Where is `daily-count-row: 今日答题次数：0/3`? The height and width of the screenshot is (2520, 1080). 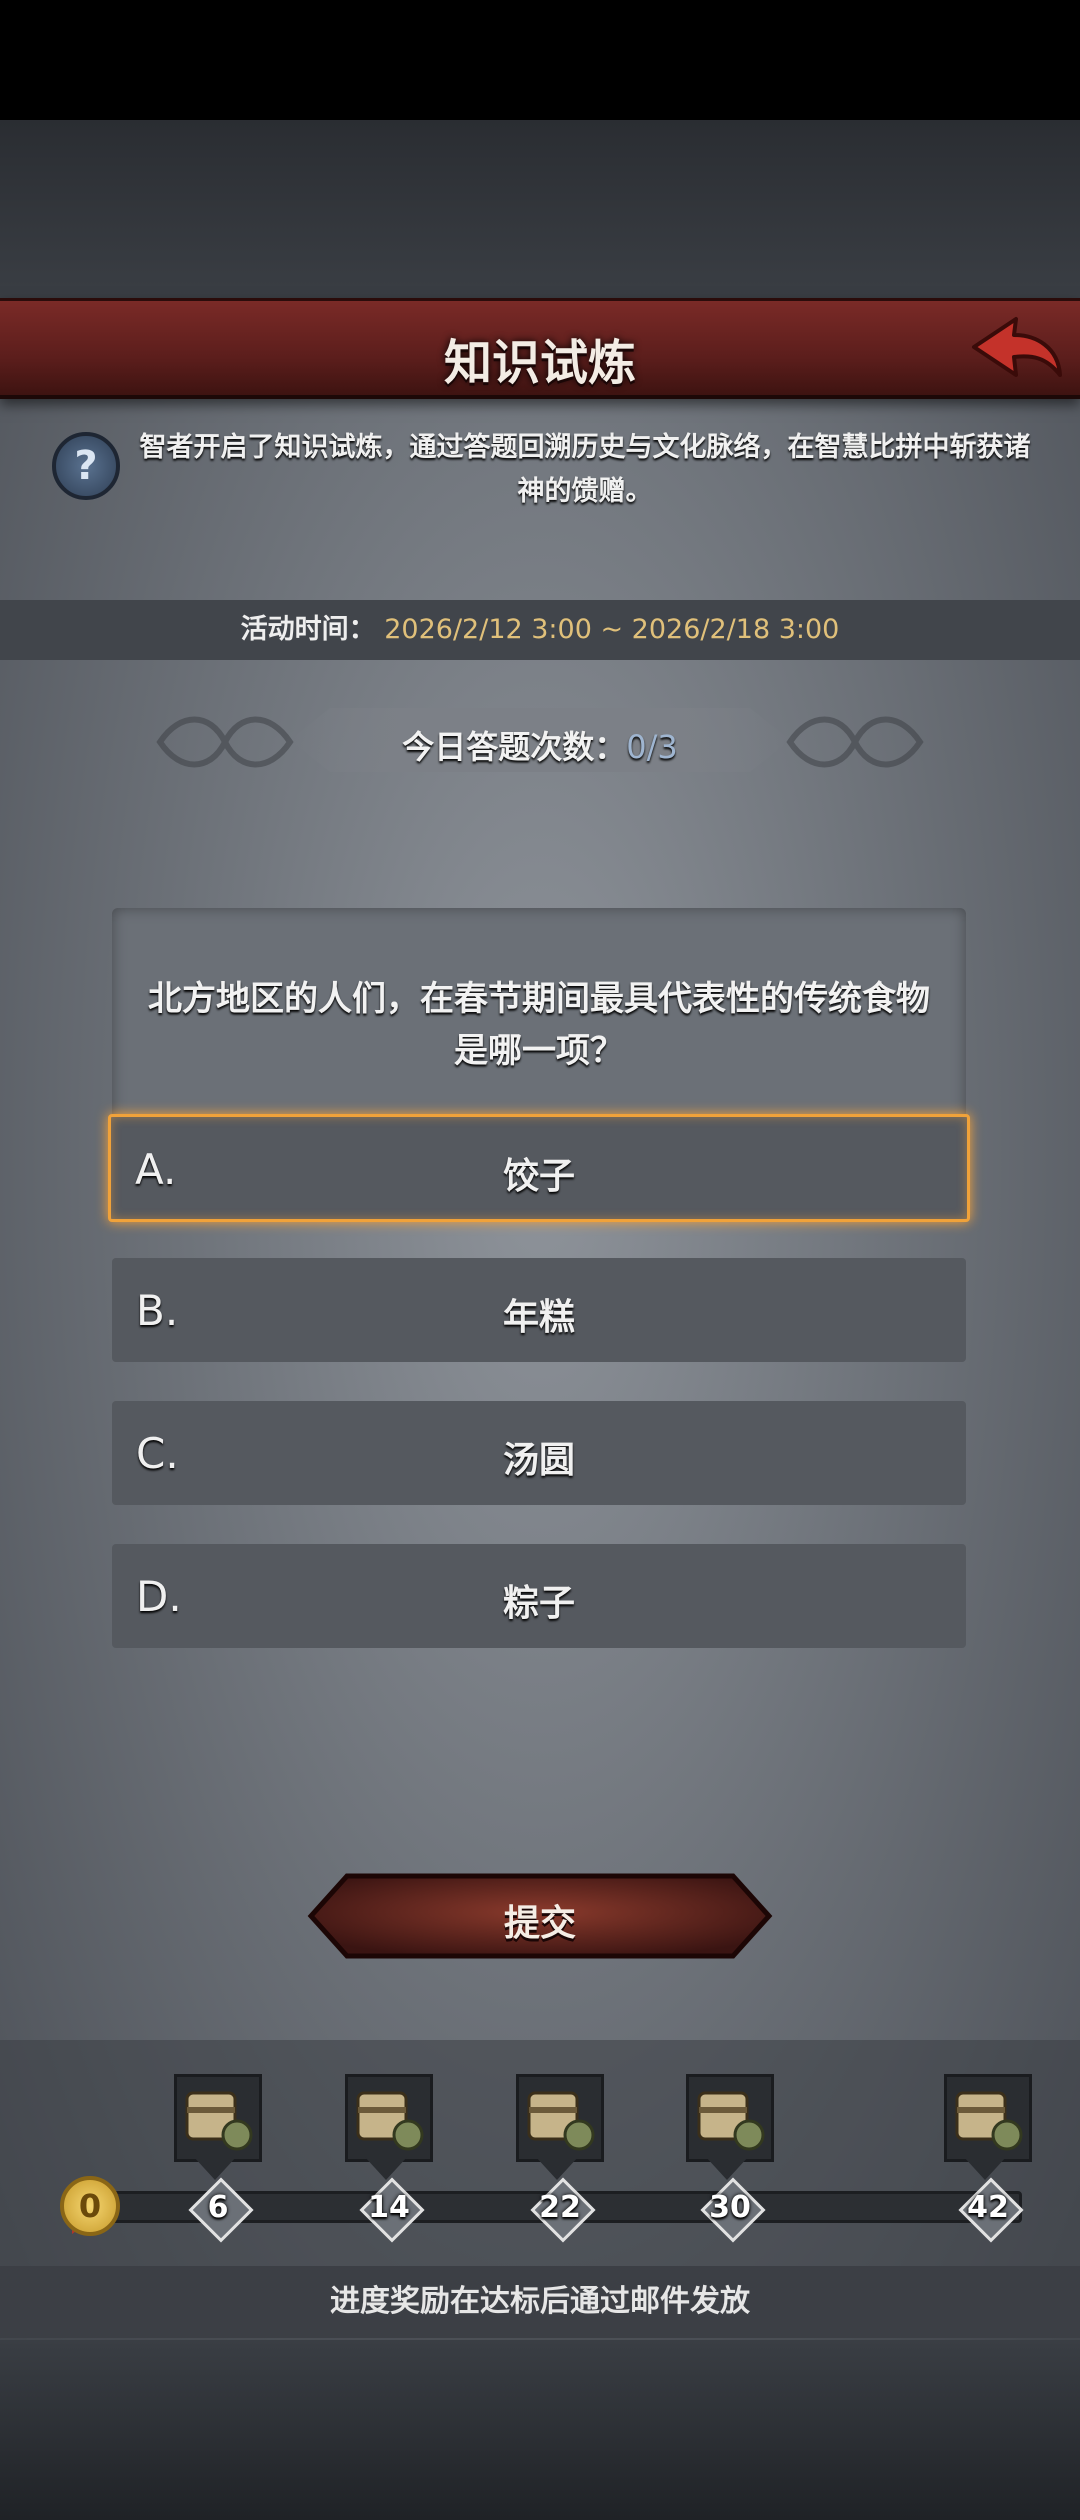
daily-count-row: 今日答题次数：0/3 is located at coordinates (540, 740).